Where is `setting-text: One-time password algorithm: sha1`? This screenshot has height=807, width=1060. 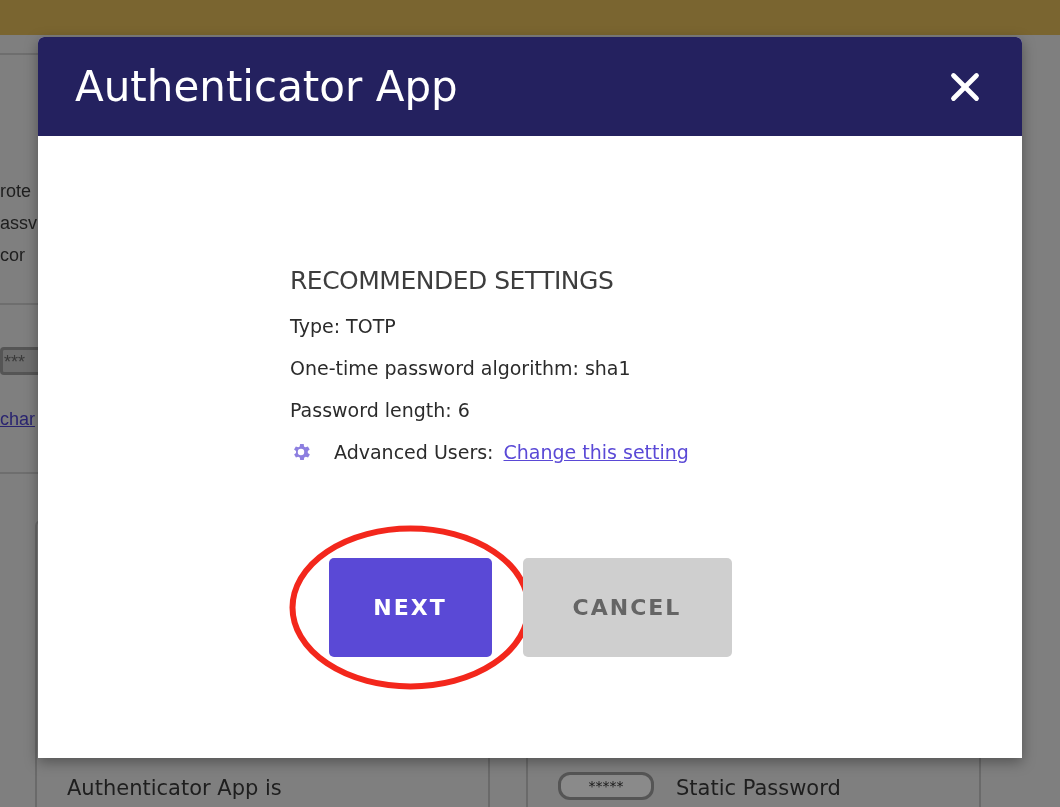
setting-text: One-time password algorithm: sha1 is located at coordinates (461, 368).